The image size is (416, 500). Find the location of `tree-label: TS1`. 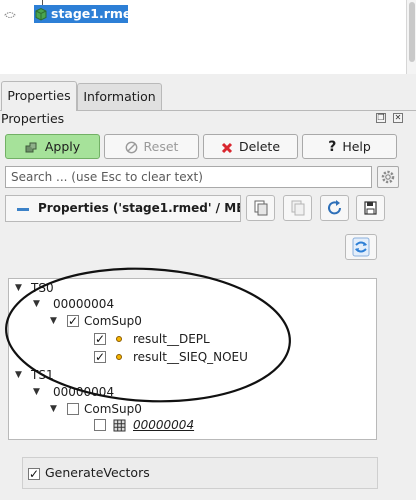

tree-label: TS1 is located at coordinates (42, 375).